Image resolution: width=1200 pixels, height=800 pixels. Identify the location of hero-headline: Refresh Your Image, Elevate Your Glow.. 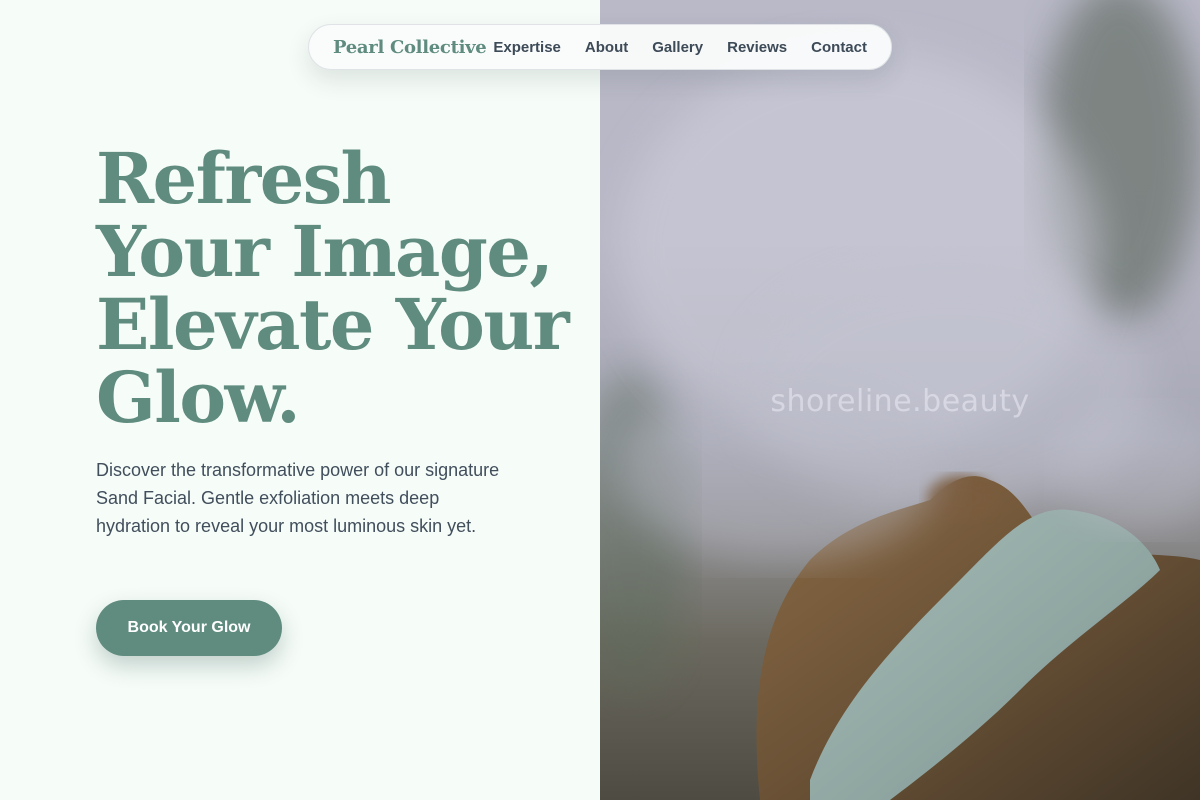
(333, 288).